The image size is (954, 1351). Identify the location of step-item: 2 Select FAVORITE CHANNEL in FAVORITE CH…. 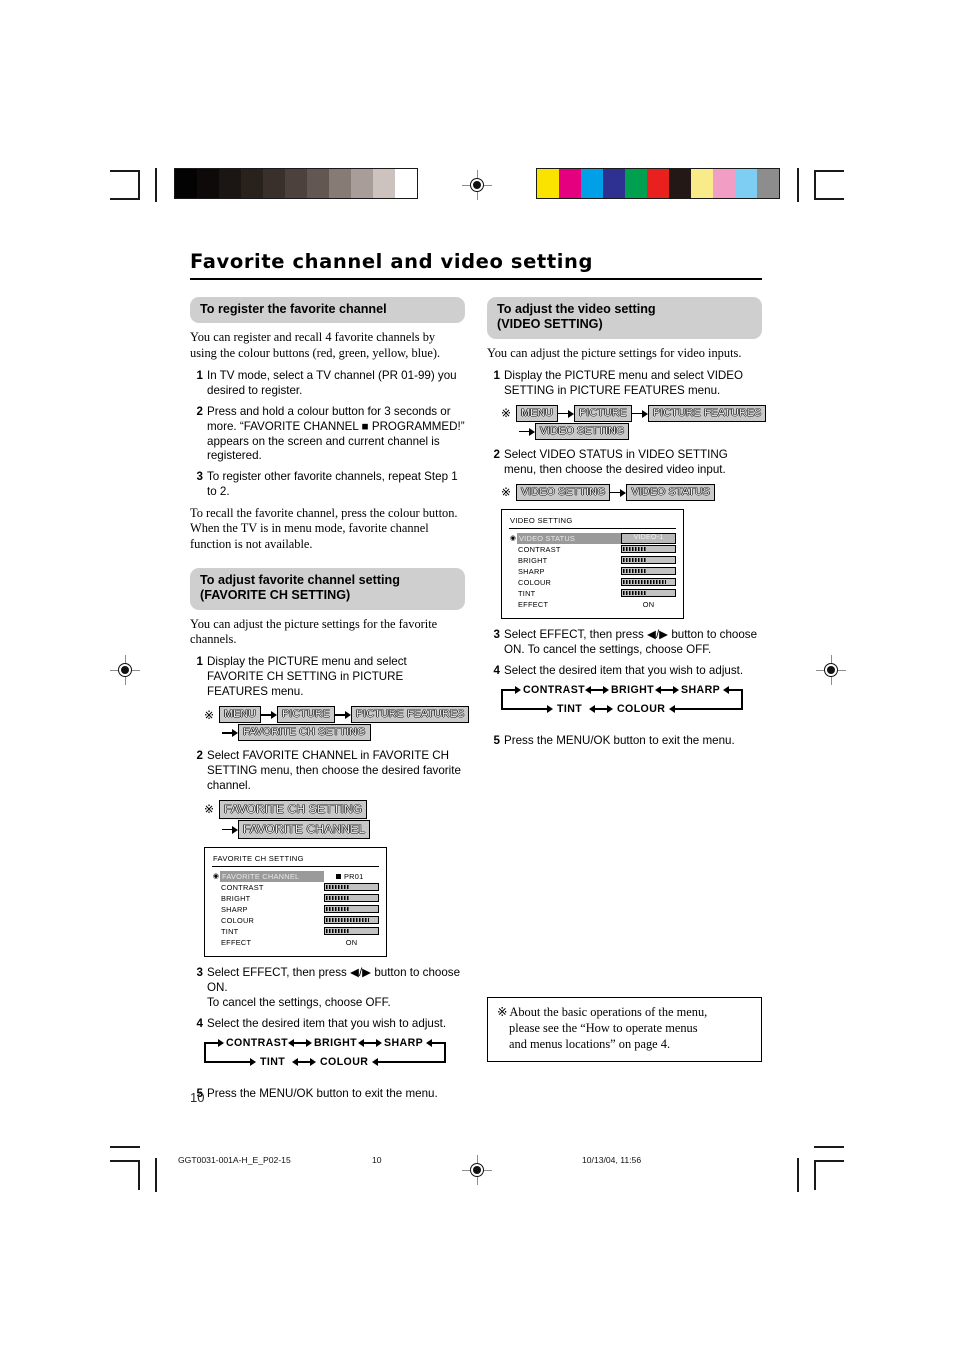
(327, 771).